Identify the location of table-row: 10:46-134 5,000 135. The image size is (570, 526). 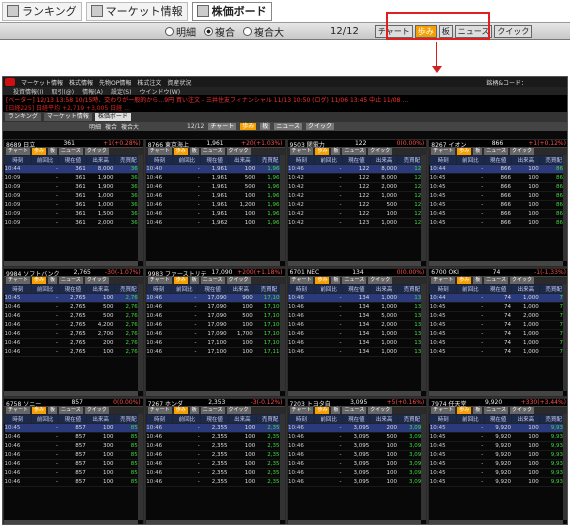
(357, 316).